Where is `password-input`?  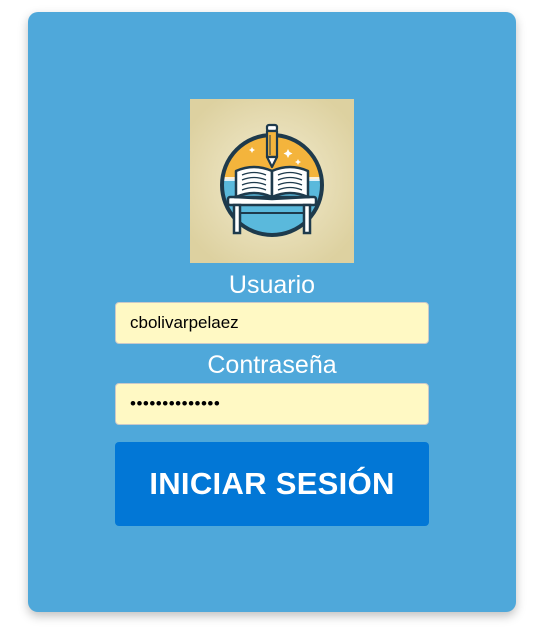
password-input is located at coordinates (272, 404).